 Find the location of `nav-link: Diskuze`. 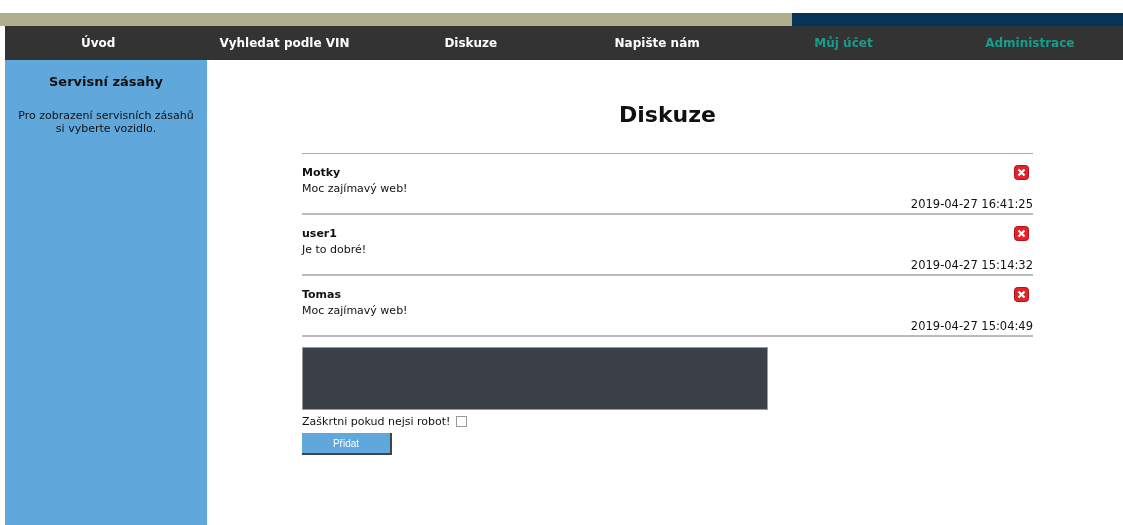

nav-link: Diskuze is located at coordinates (470, 43).